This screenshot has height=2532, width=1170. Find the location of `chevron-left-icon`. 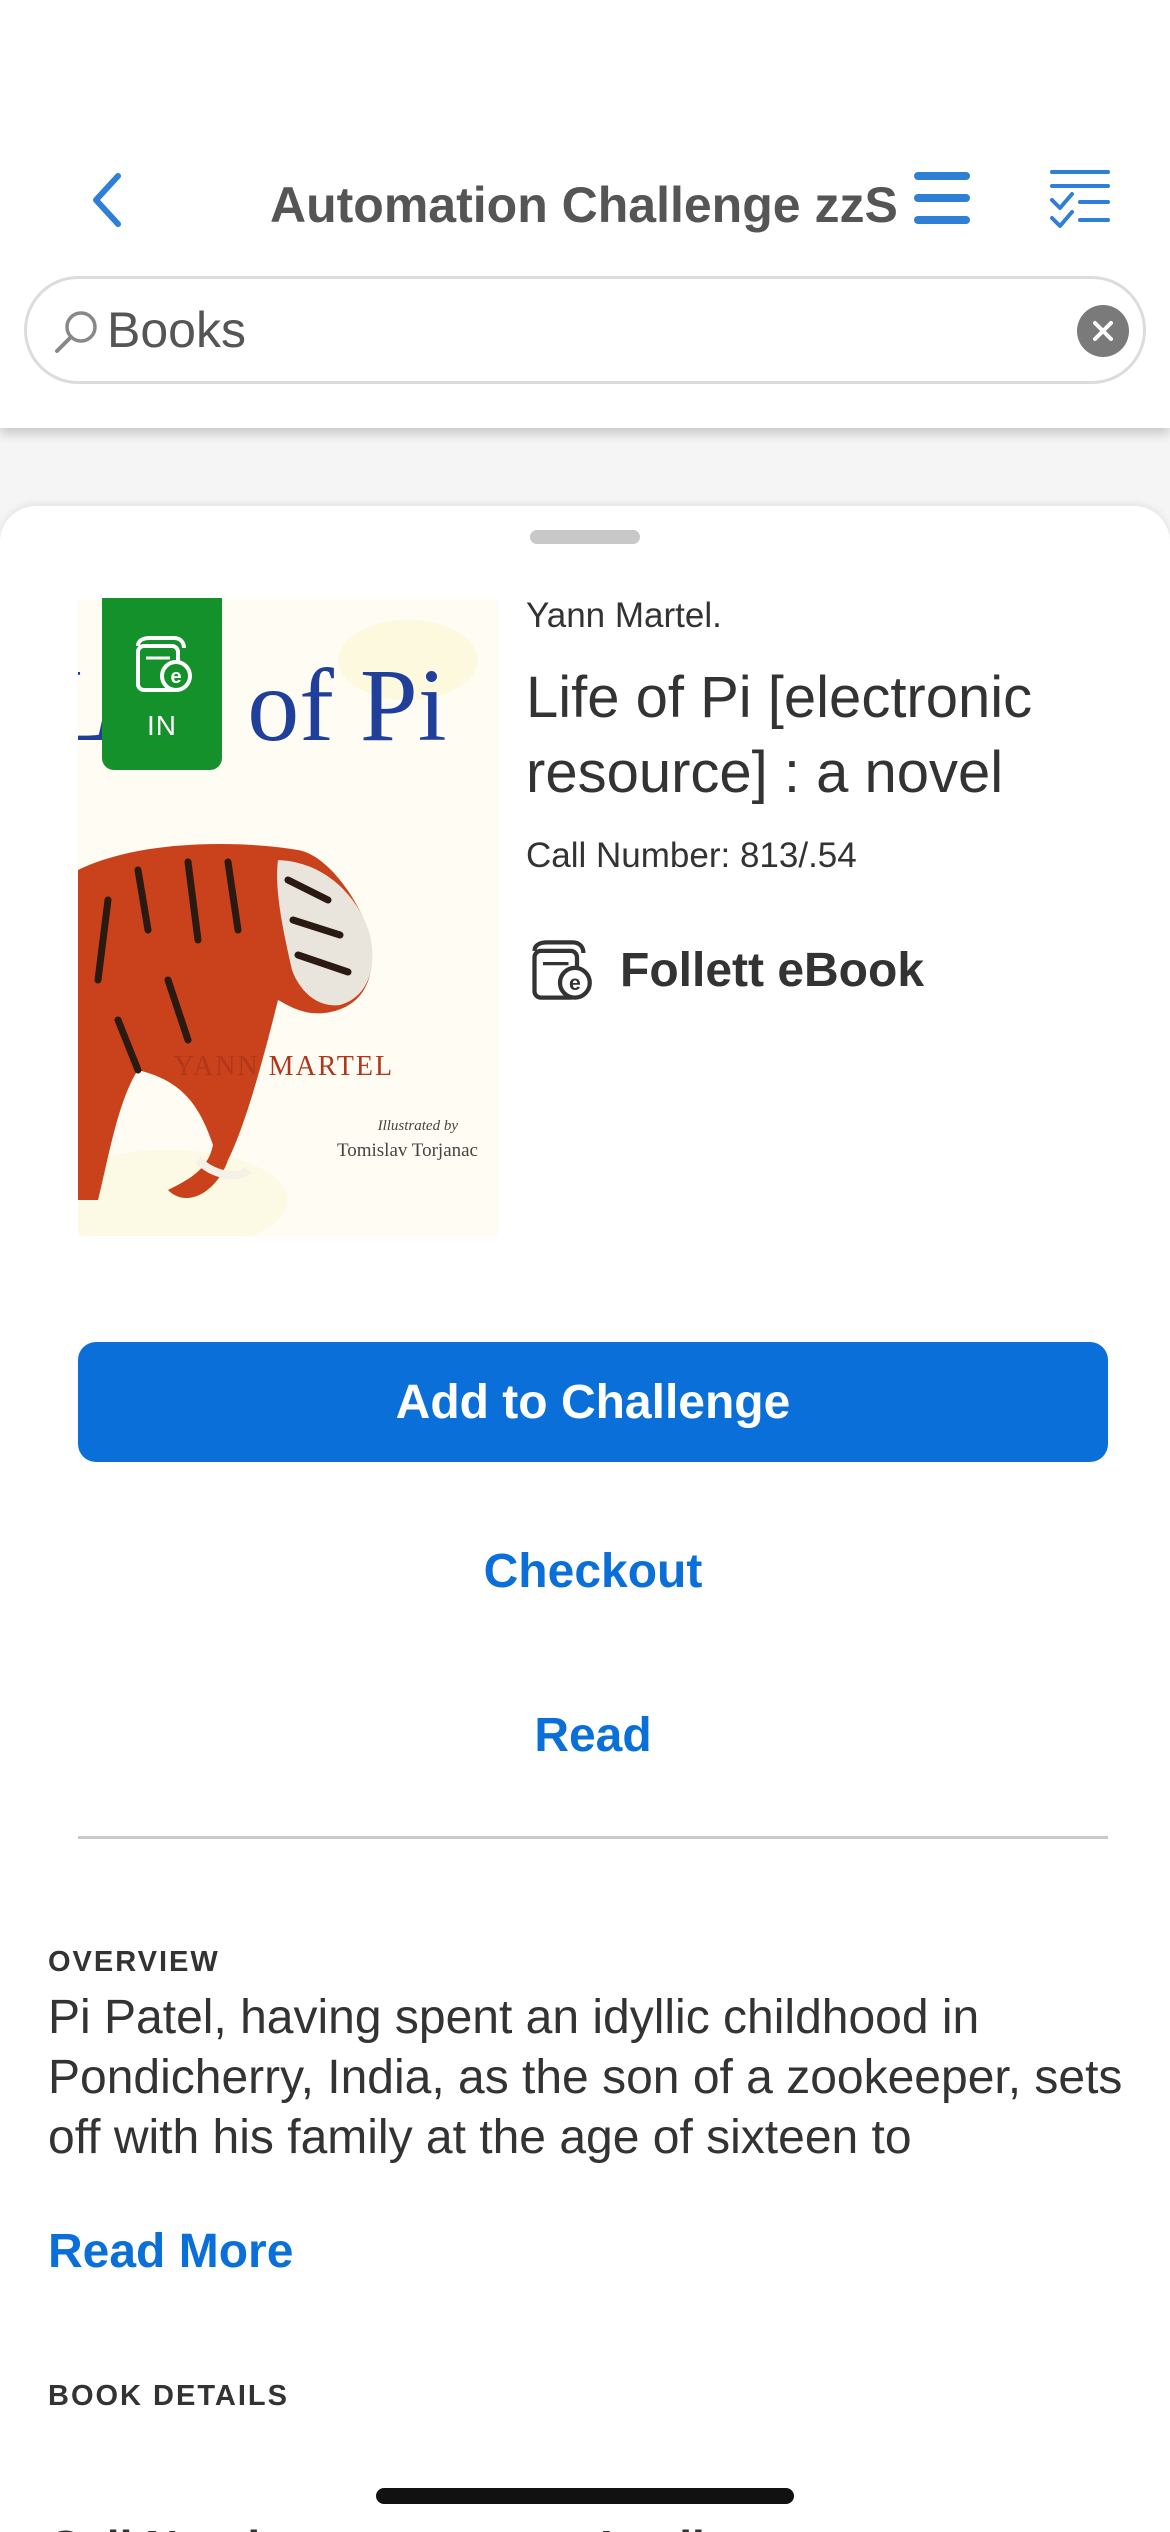

chevron-left-icon is located at coordinates (107, 200).